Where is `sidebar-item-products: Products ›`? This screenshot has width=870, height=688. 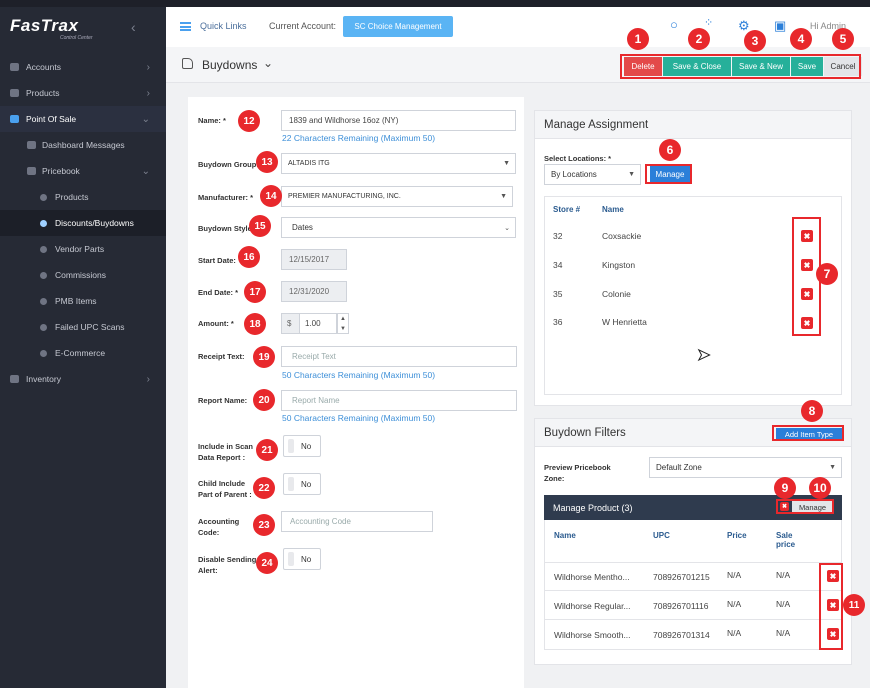
sidebar-item-products: Products › is located at coordinates (83, 93).